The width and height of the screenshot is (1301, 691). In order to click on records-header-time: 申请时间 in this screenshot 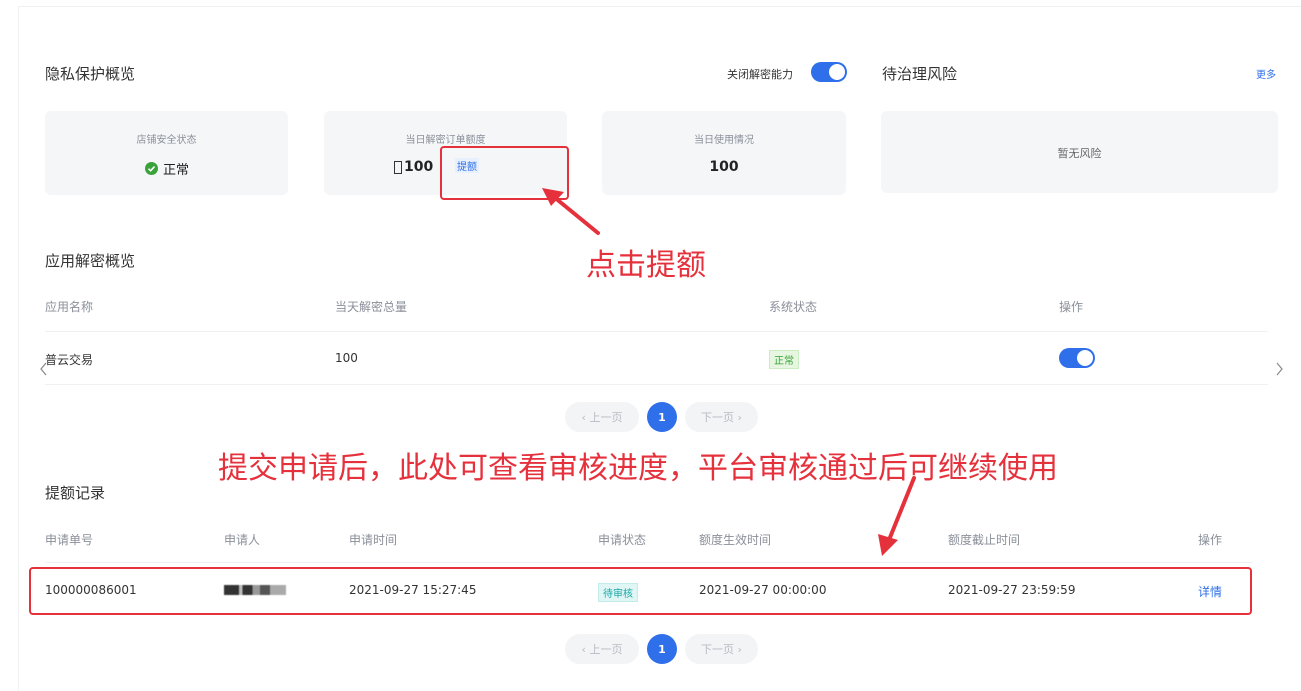, I will do `click(373, 540)`.